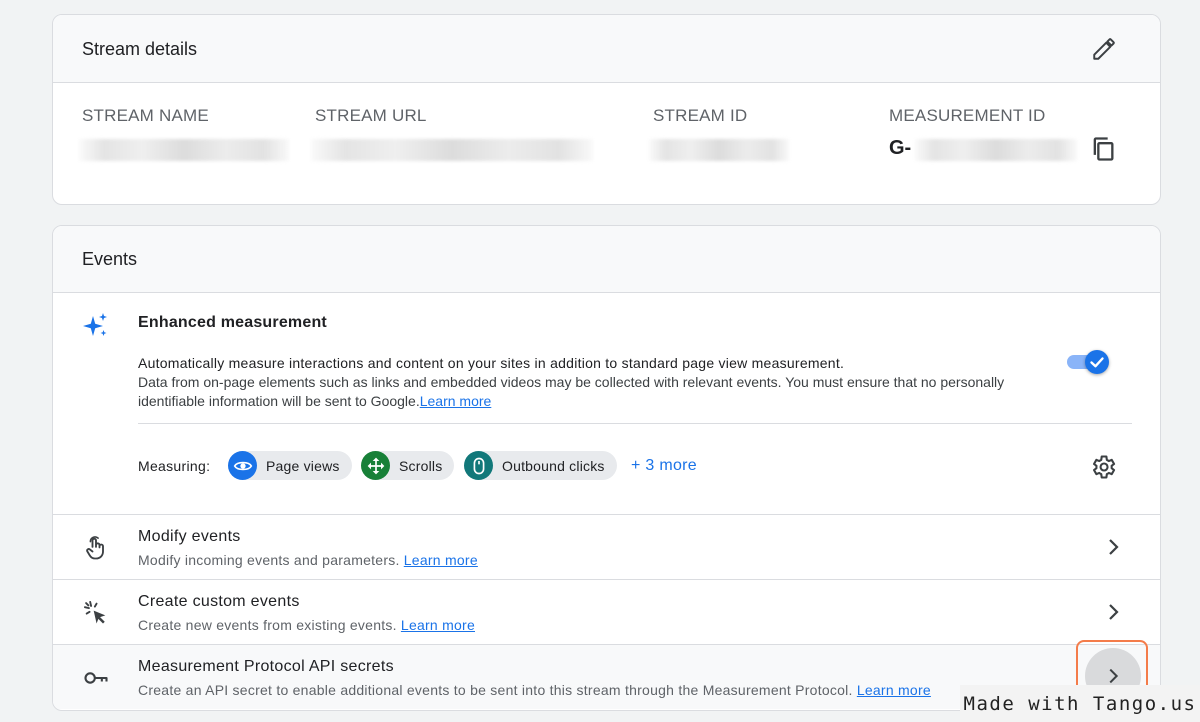  I want to click on stream-id-redacted, so click(719, 150).